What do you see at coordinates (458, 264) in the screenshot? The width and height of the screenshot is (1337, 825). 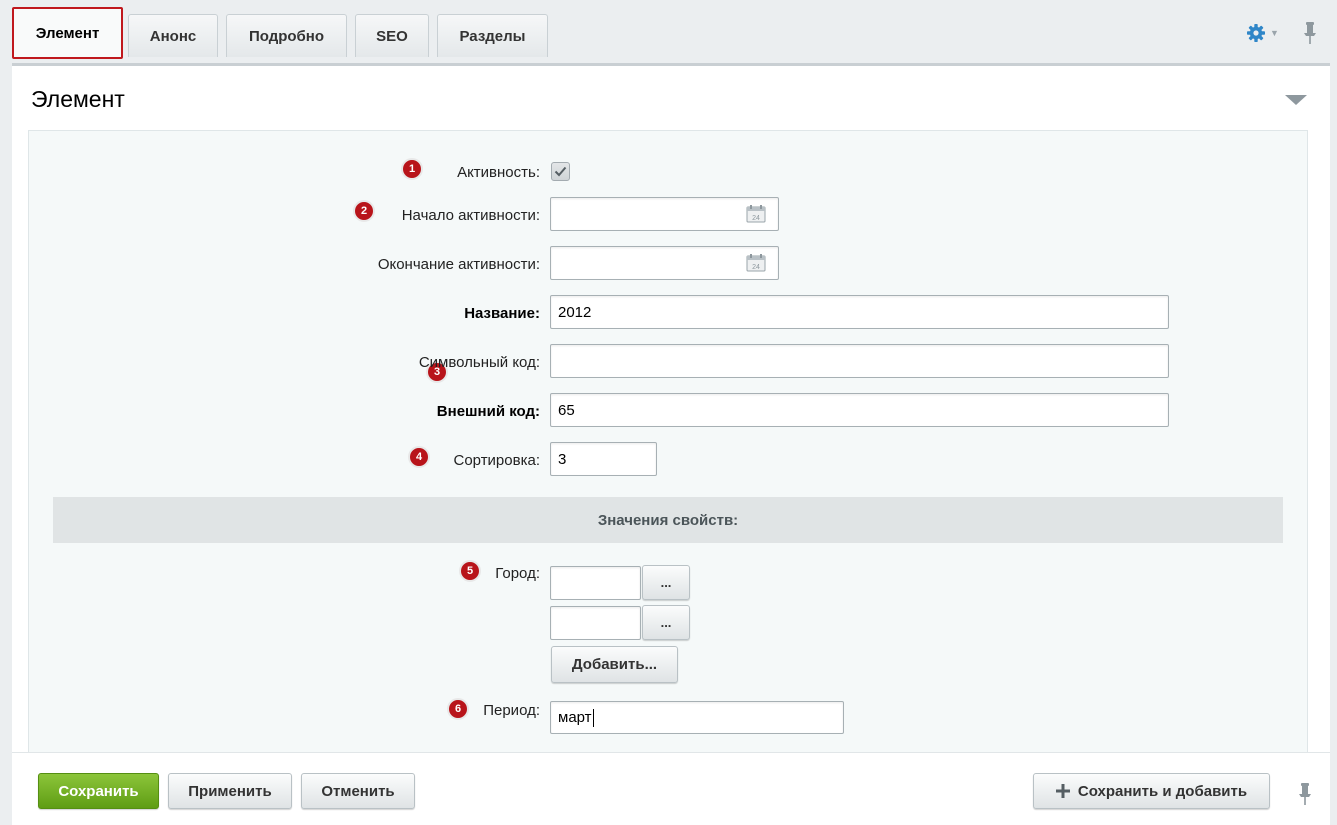 I see `active-to-label: Окончание активности:` at bounding box center [458, 264].